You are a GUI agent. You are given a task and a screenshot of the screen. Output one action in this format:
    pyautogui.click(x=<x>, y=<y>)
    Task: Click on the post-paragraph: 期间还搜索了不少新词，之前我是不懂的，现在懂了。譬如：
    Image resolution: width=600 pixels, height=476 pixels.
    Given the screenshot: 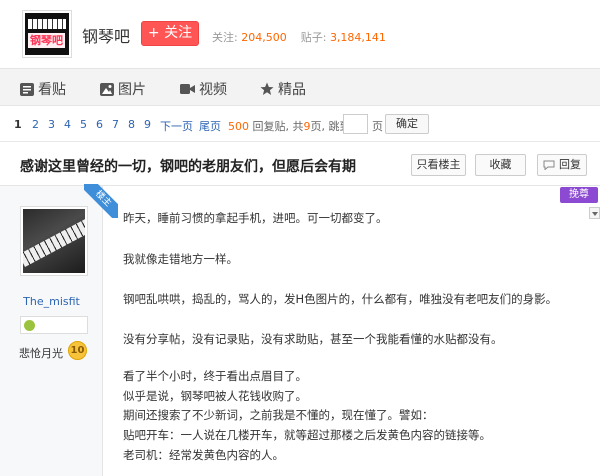 What is the action you would take?
    pyautogui.click(x=278, y=415)
    